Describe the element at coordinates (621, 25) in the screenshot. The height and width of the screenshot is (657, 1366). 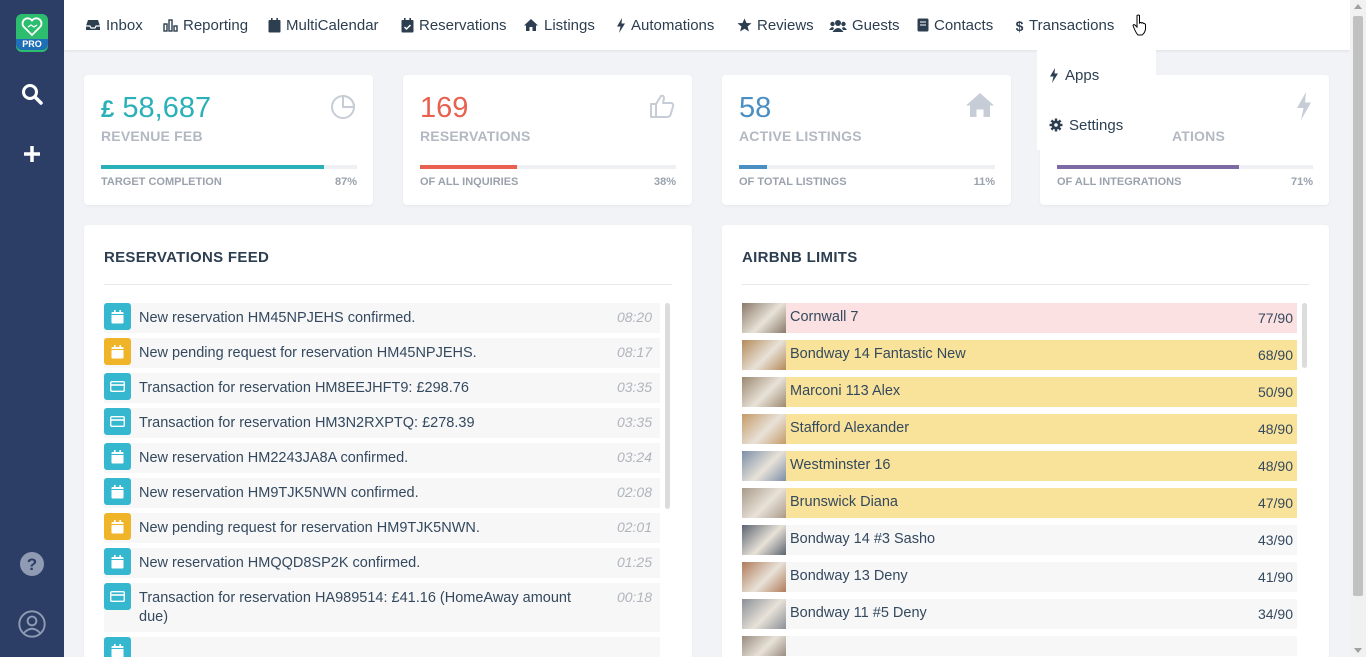
I see `bolt-icon` at that location.